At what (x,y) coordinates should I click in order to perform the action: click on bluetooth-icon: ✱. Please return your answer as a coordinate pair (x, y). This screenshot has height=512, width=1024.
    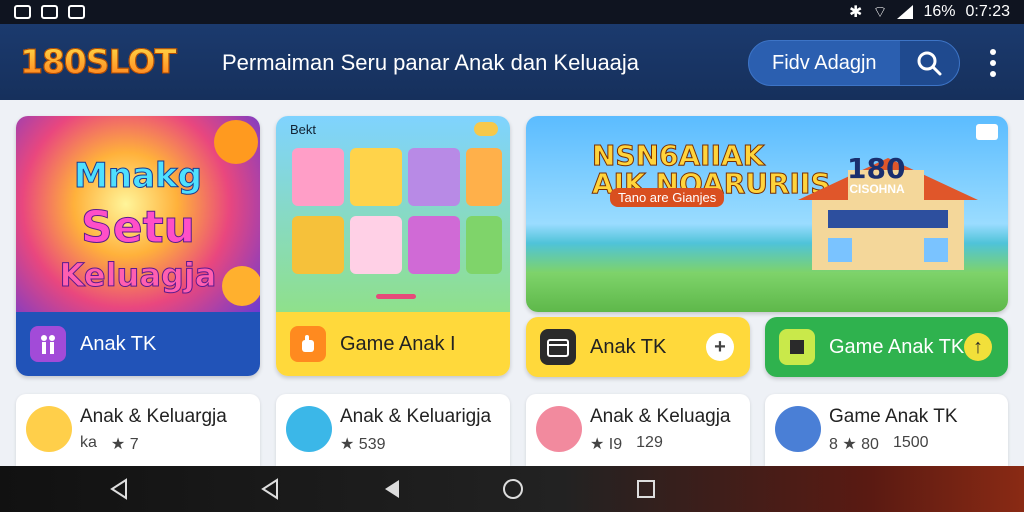
    Looking at the image, I should click on (856, 12).